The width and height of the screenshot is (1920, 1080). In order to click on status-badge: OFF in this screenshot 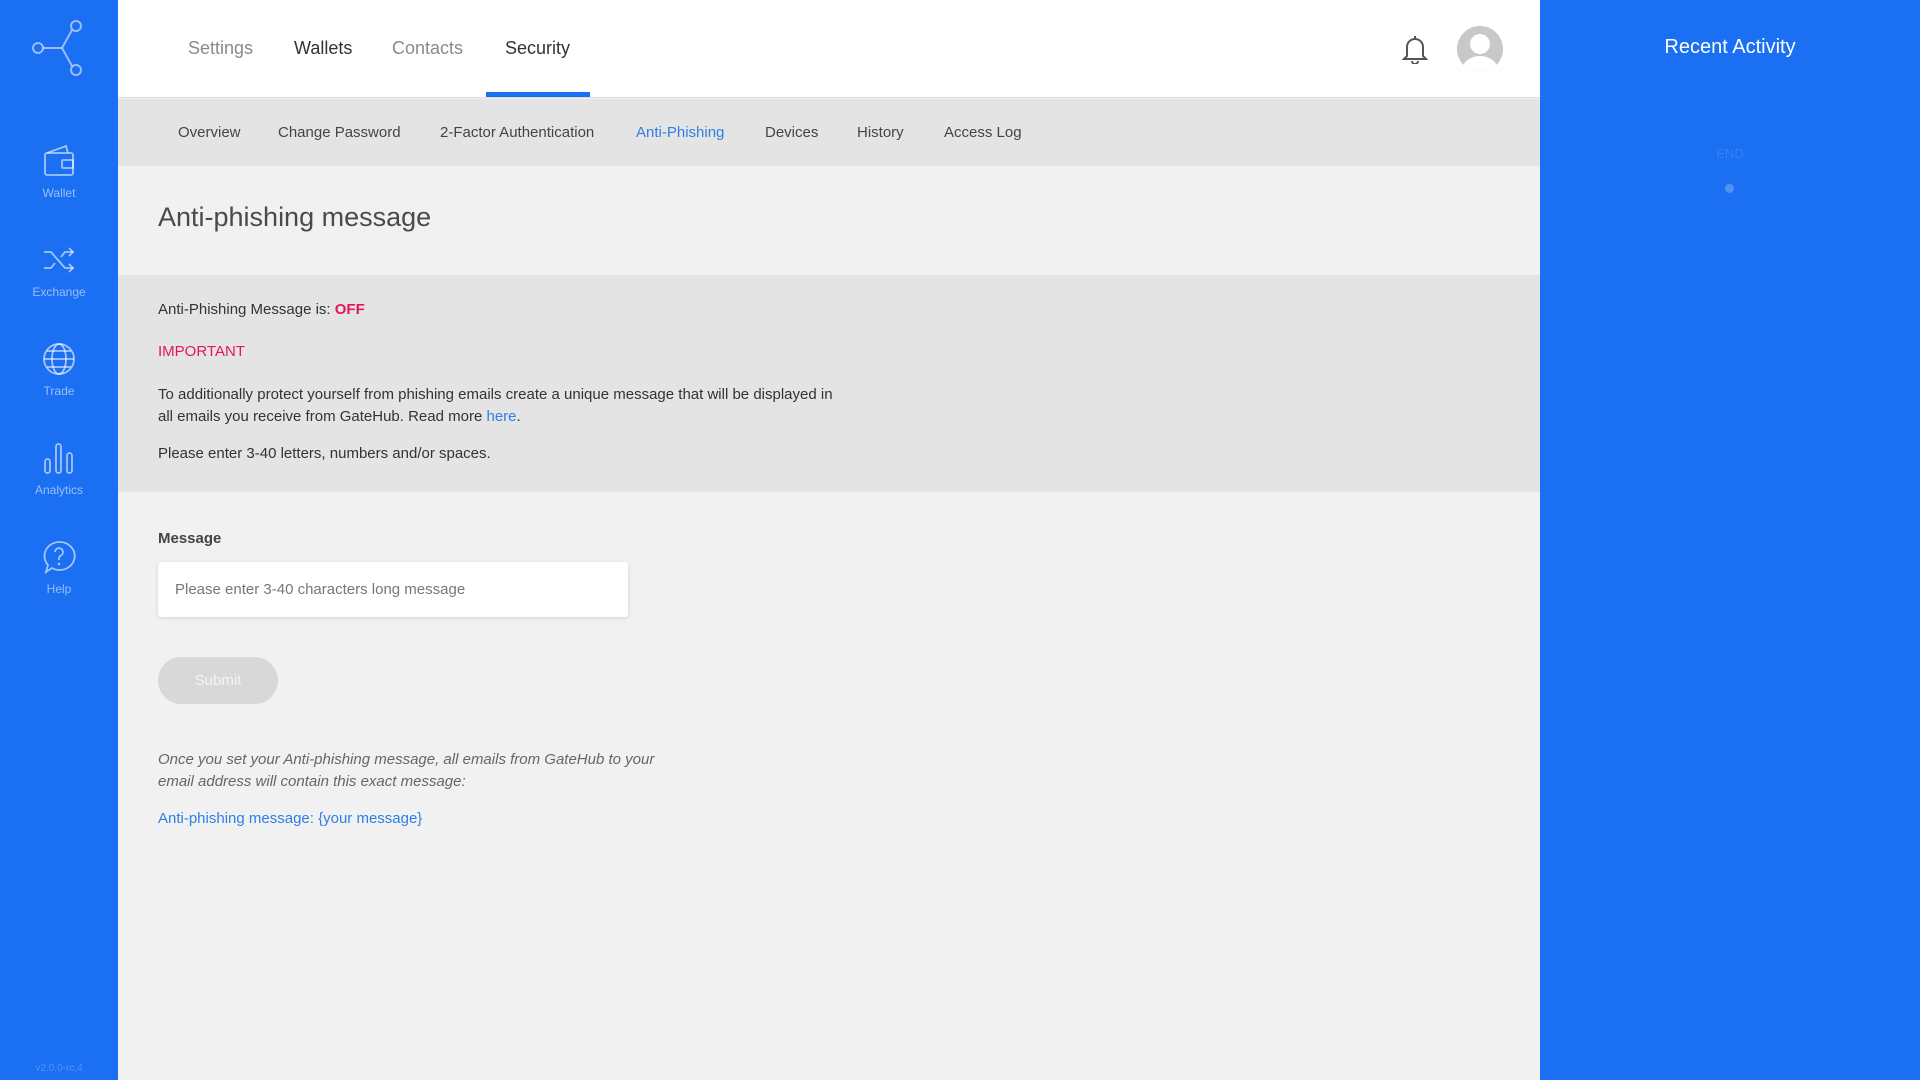, I will do `click(349, 309)`.